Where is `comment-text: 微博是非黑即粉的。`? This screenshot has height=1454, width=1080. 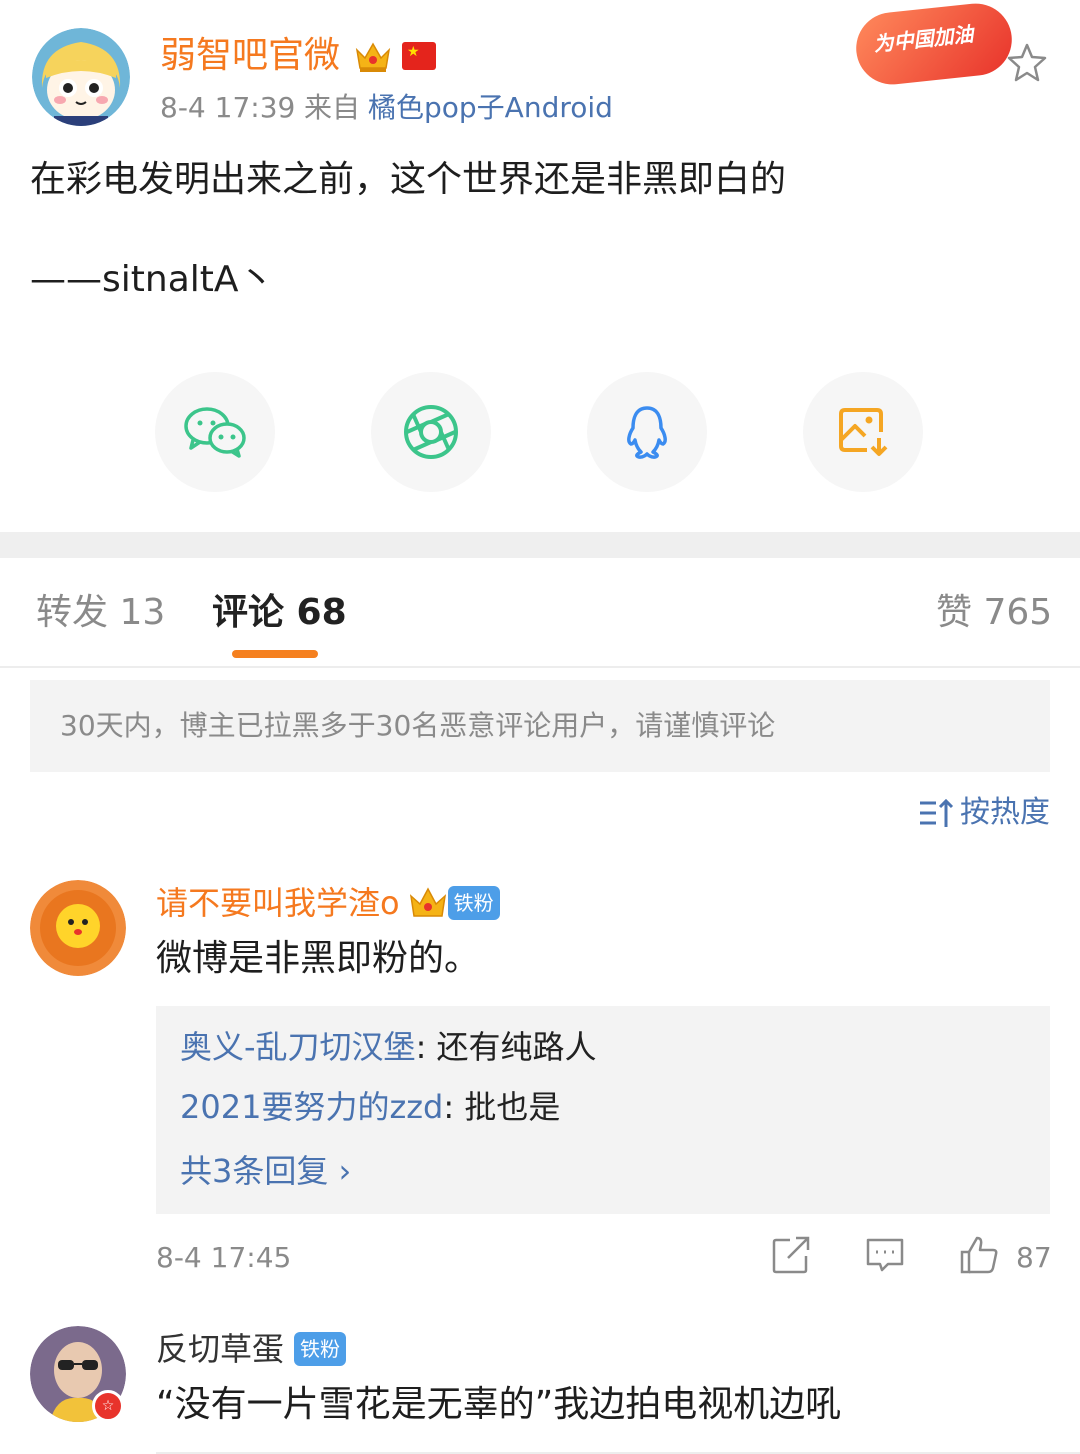 comment-text: 微博是非黑即粉的。 is located at coordinates (318, 958).